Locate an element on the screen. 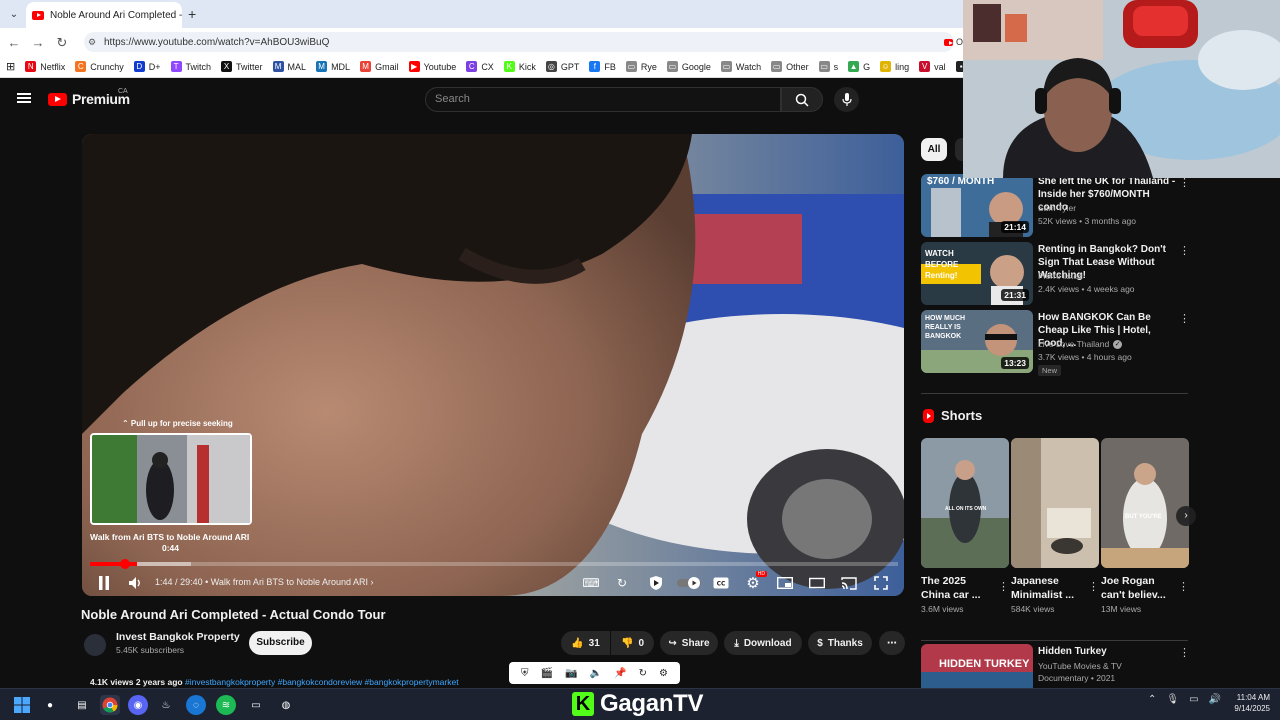  apps-grid-icon: ⊞ is located at coordinates (10, 66).